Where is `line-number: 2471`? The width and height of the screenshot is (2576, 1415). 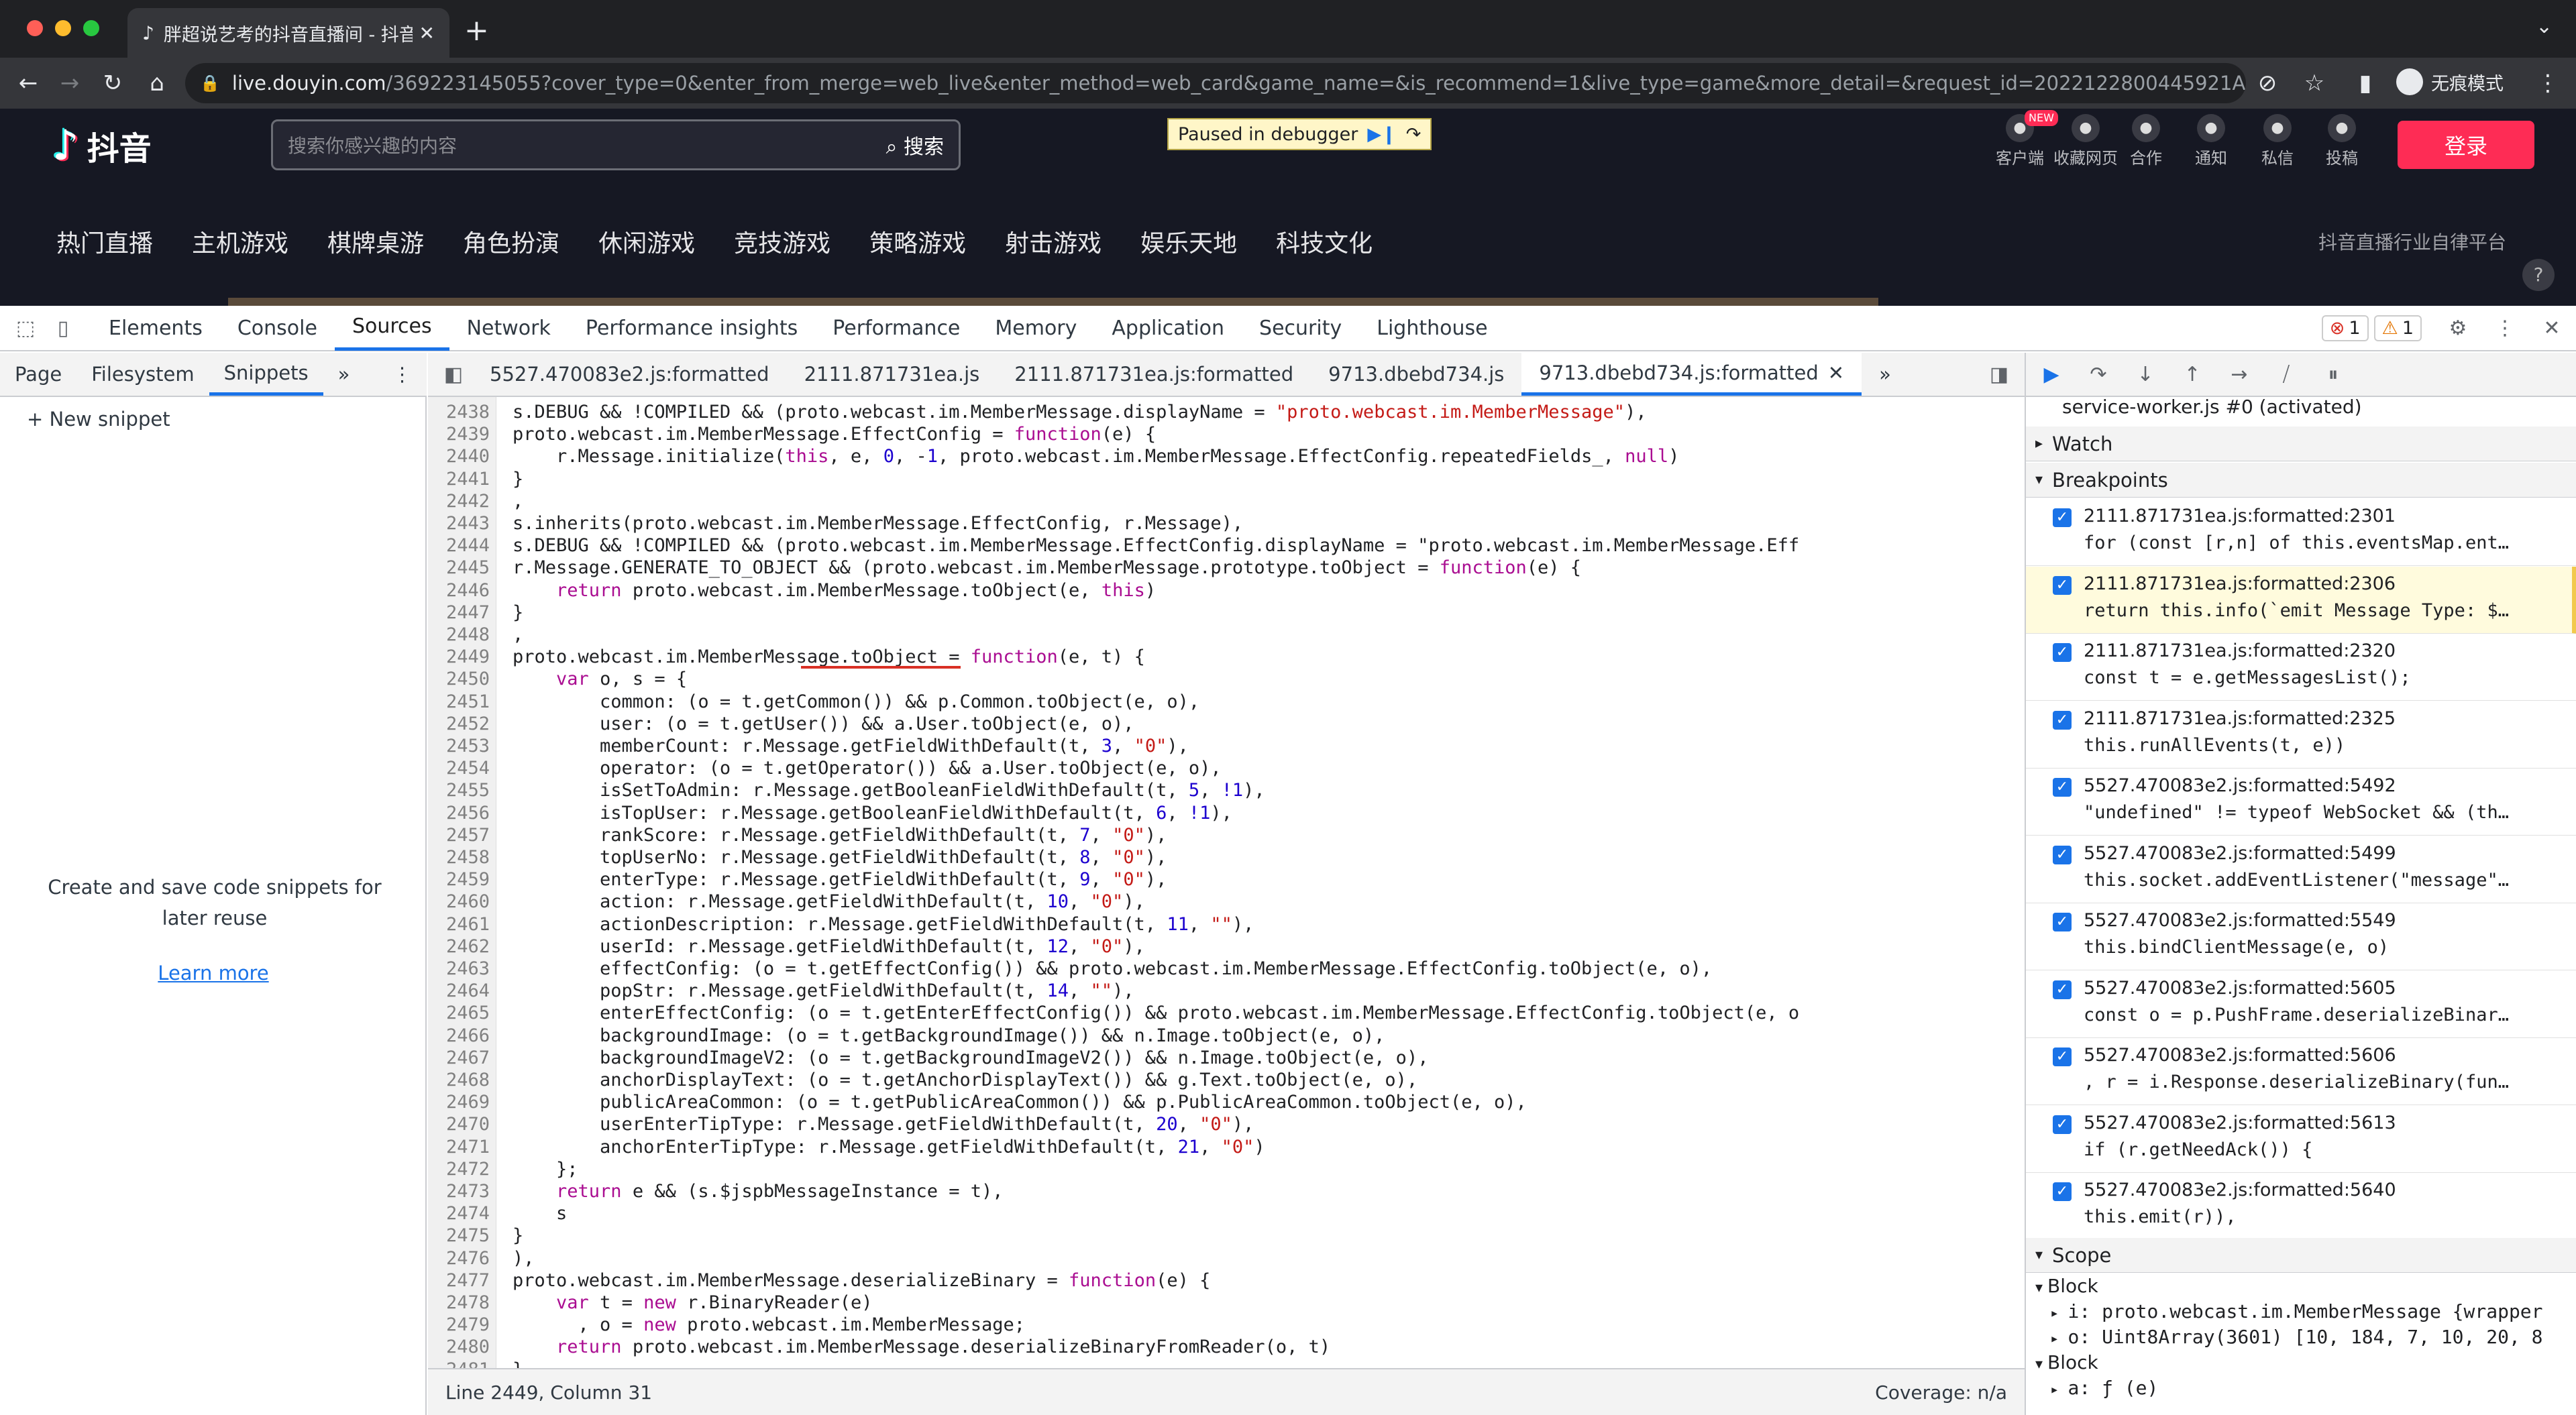 line-number: 2471 is located at coordinates (459, 1147).